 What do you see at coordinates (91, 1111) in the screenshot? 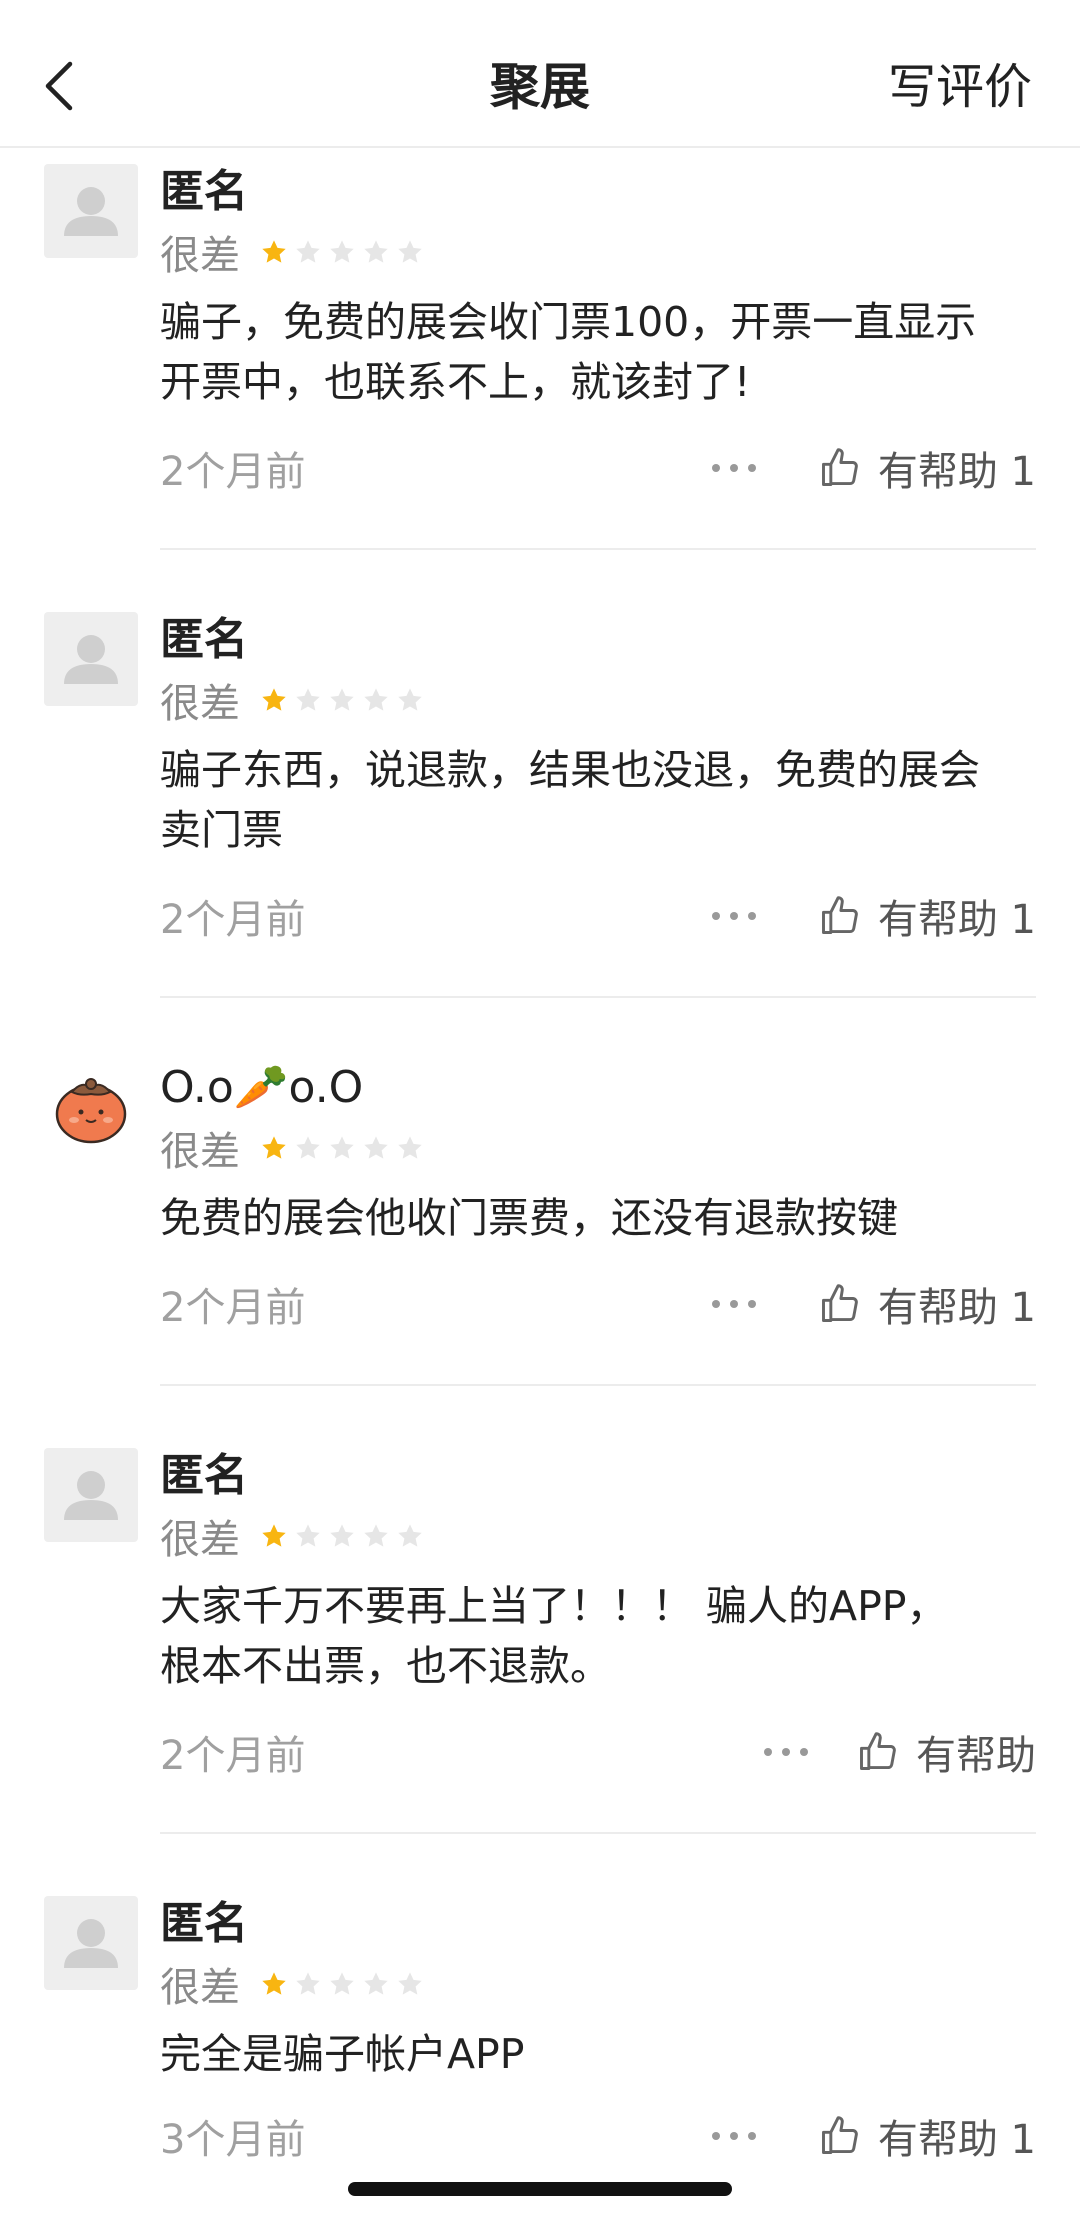
I see `persimmon-avatar-icon` at bounding box center [91, 1111].